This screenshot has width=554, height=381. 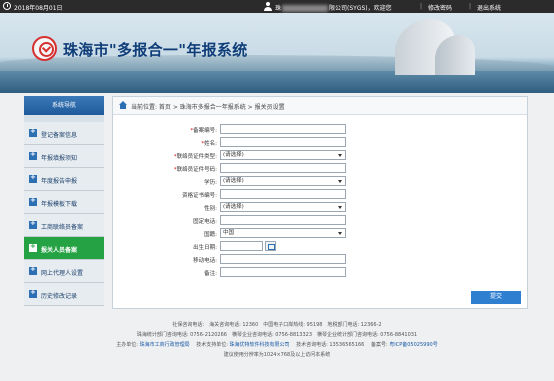 I want to click on organizer-link: 珠海市工商行政管理局, so click(x=165, y=345).